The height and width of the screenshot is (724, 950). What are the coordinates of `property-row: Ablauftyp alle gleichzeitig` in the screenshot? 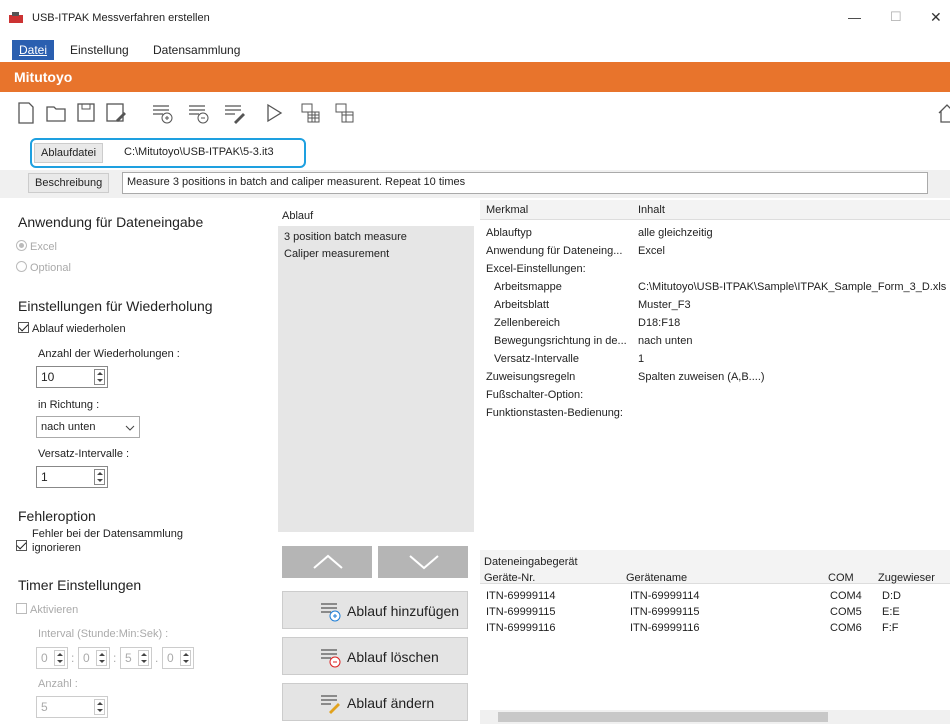 It's located at (715, 233).